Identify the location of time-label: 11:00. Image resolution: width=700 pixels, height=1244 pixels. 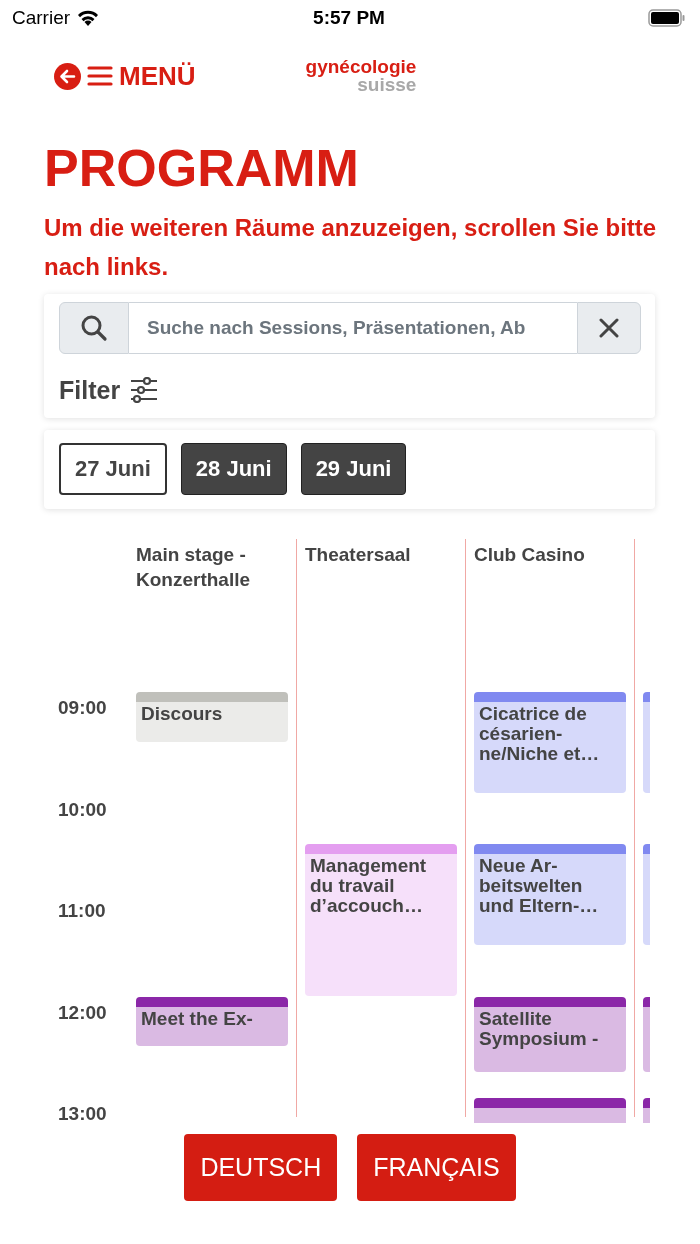
(82, 911).